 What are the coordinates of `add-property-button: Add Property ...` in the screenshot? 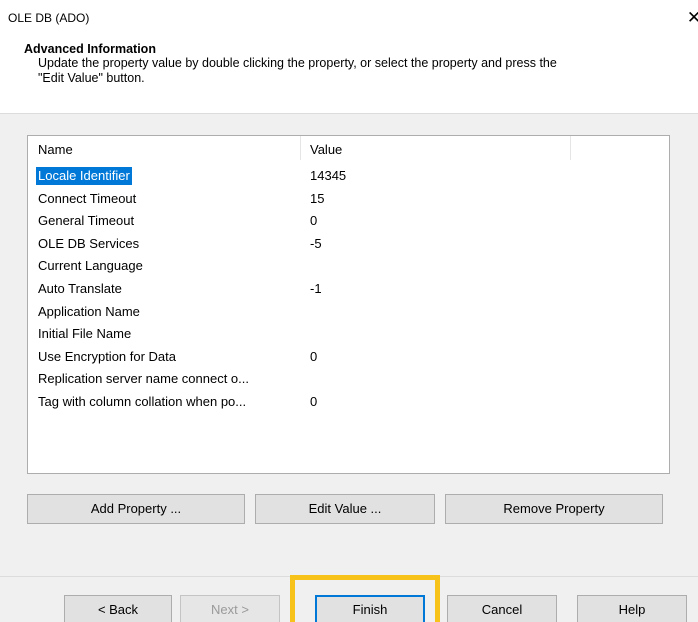 It's located at (136, 509).